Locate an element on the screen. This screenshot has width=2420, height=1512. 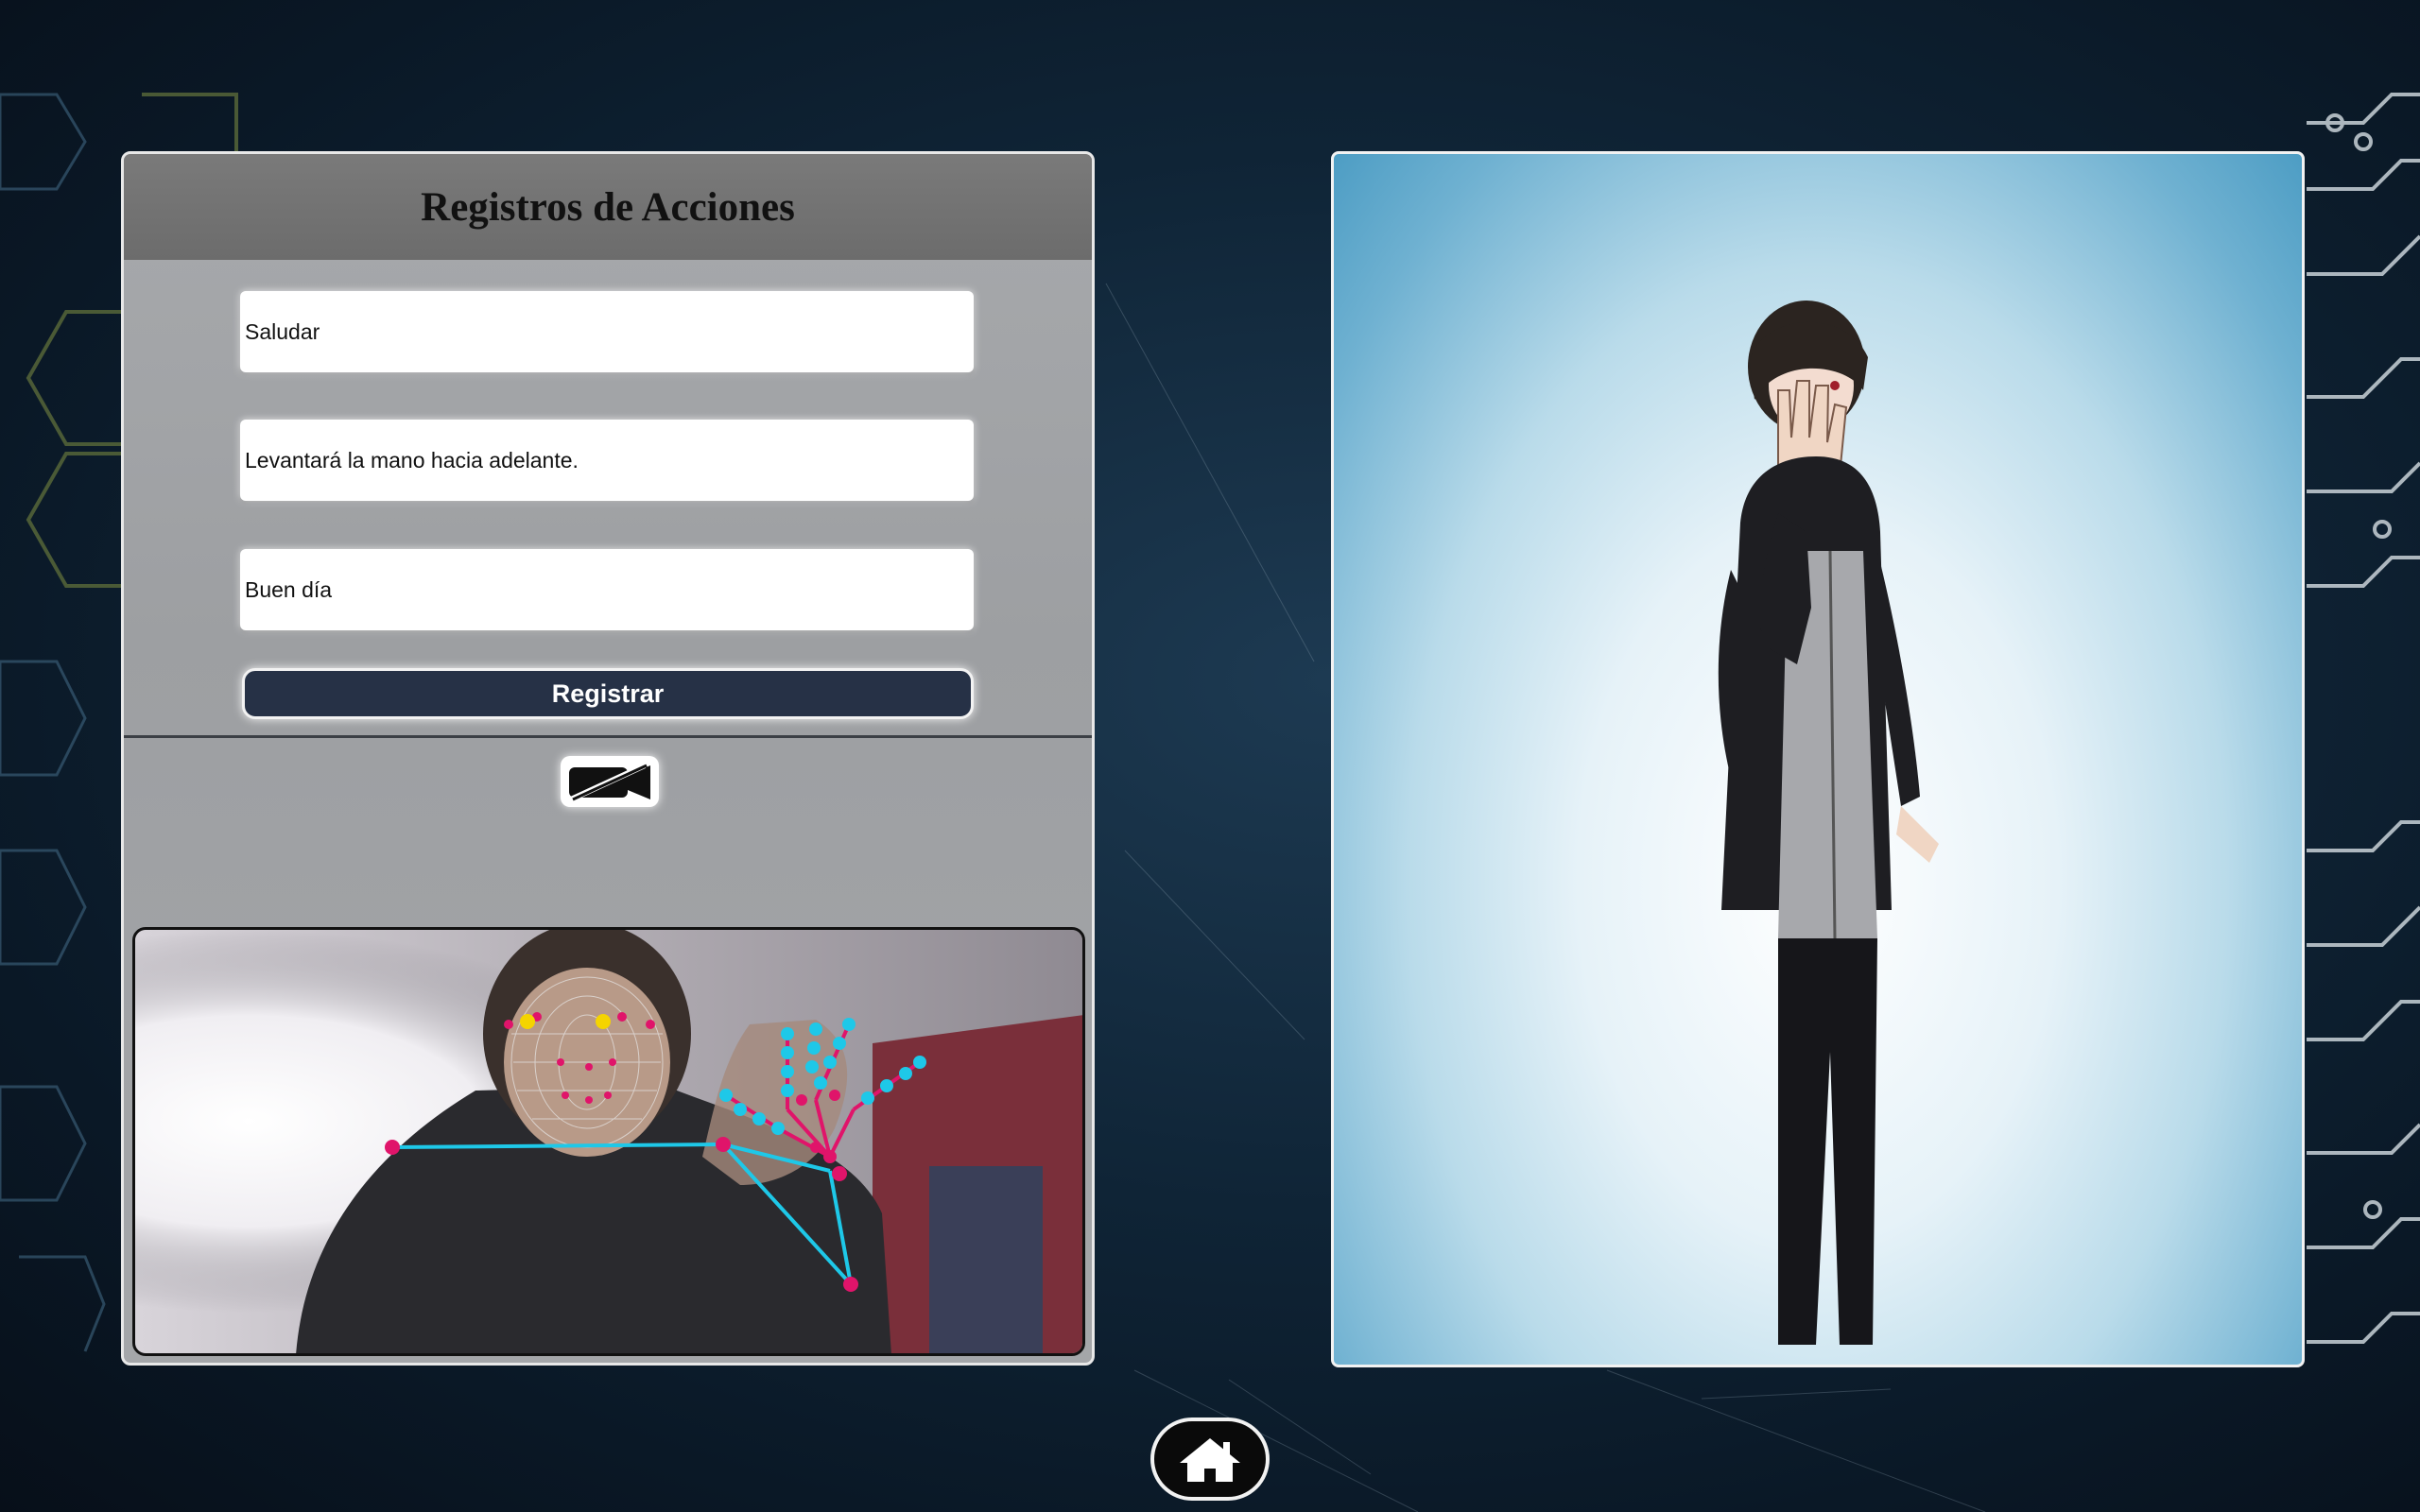
home-icon is located at coordinates (1210, 1460).